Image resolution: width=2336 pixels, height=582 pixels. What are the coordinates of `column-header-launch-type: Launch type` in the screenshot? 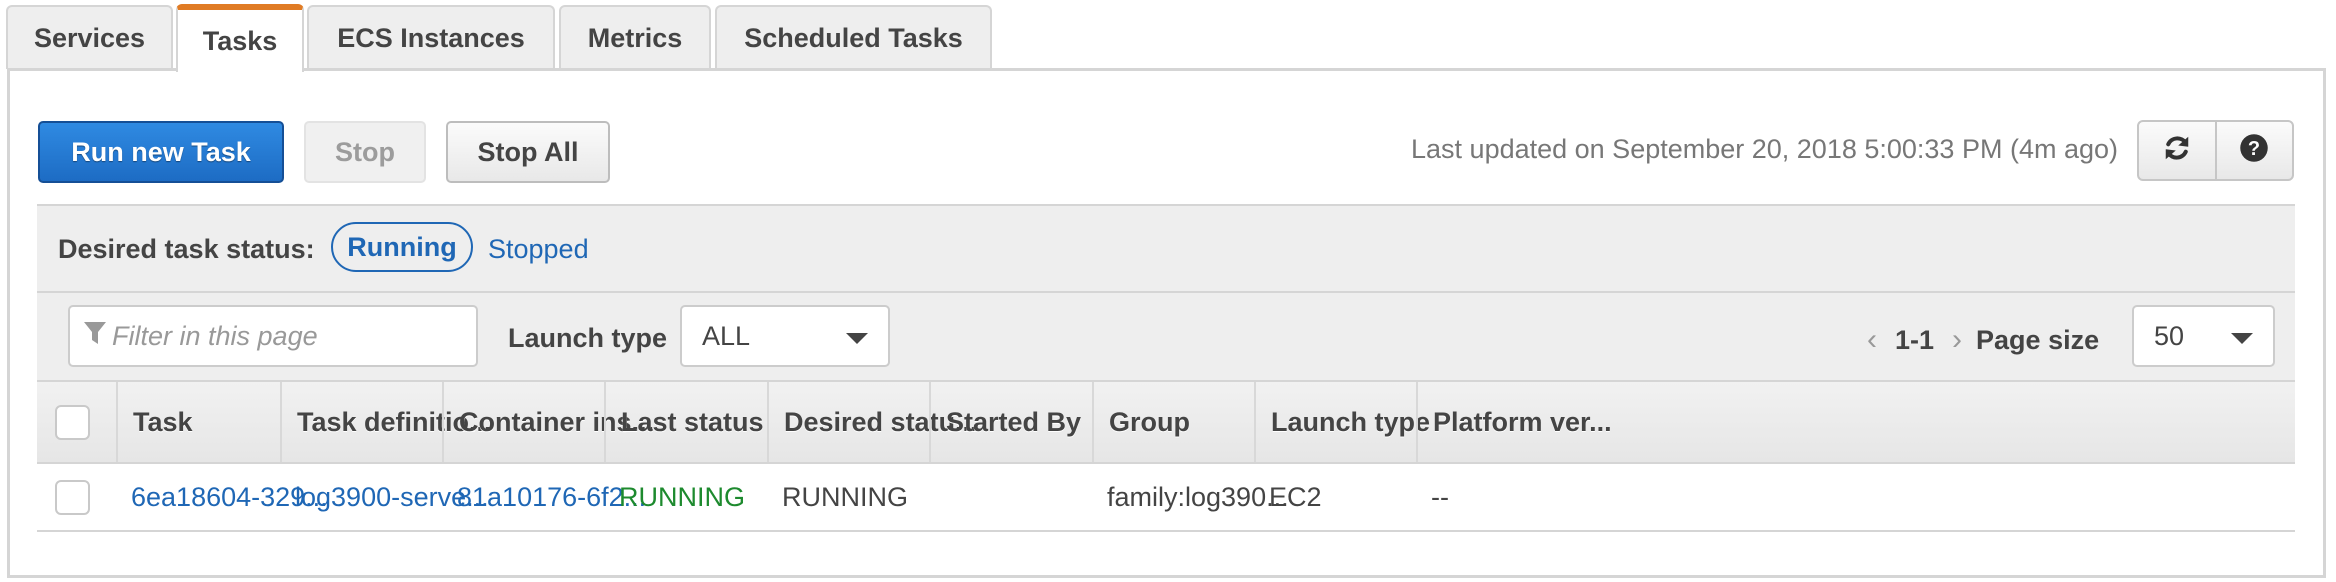 It's located at (1342, 422).